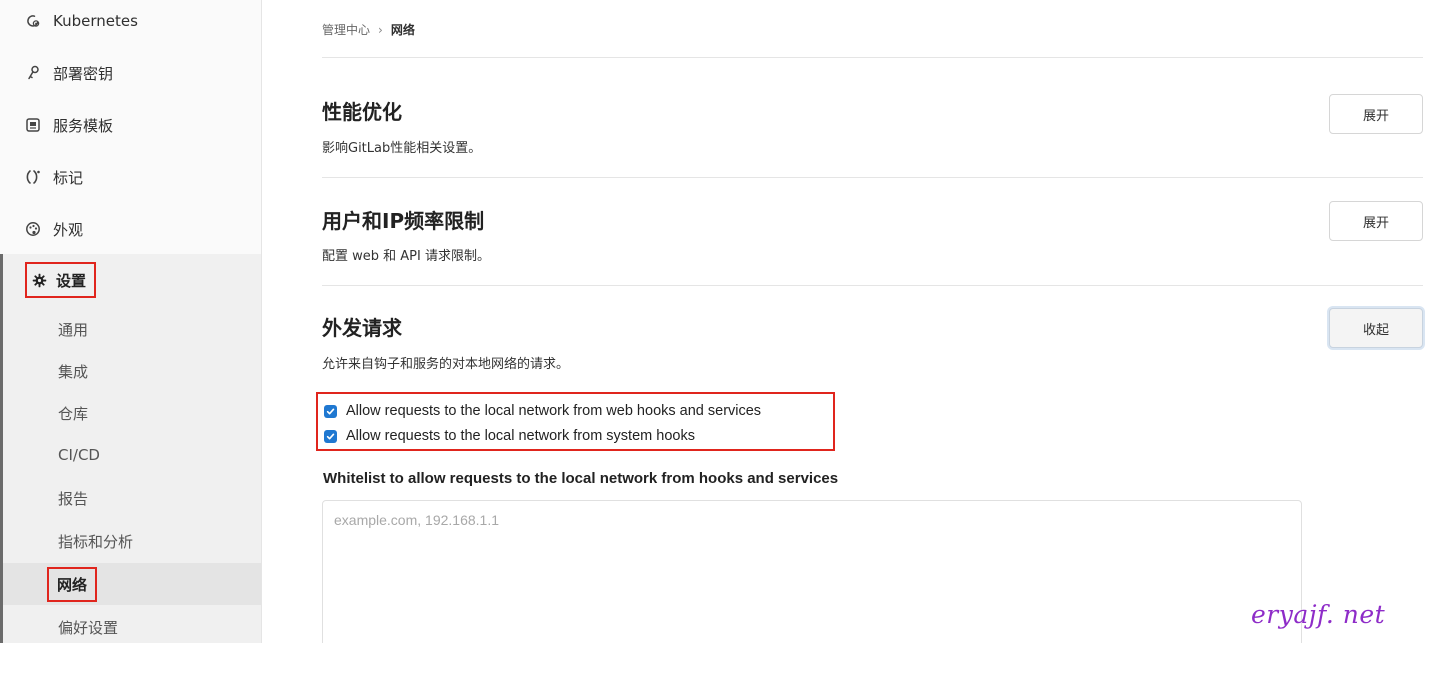 Image resolution: width=1441 pixels, height=675 pixels. What do you see at coordinates (402, 148) in the screenshot?
I see `section-description-performance: 影响GitLab性能相关设置。` at bounding box center [402, 148].